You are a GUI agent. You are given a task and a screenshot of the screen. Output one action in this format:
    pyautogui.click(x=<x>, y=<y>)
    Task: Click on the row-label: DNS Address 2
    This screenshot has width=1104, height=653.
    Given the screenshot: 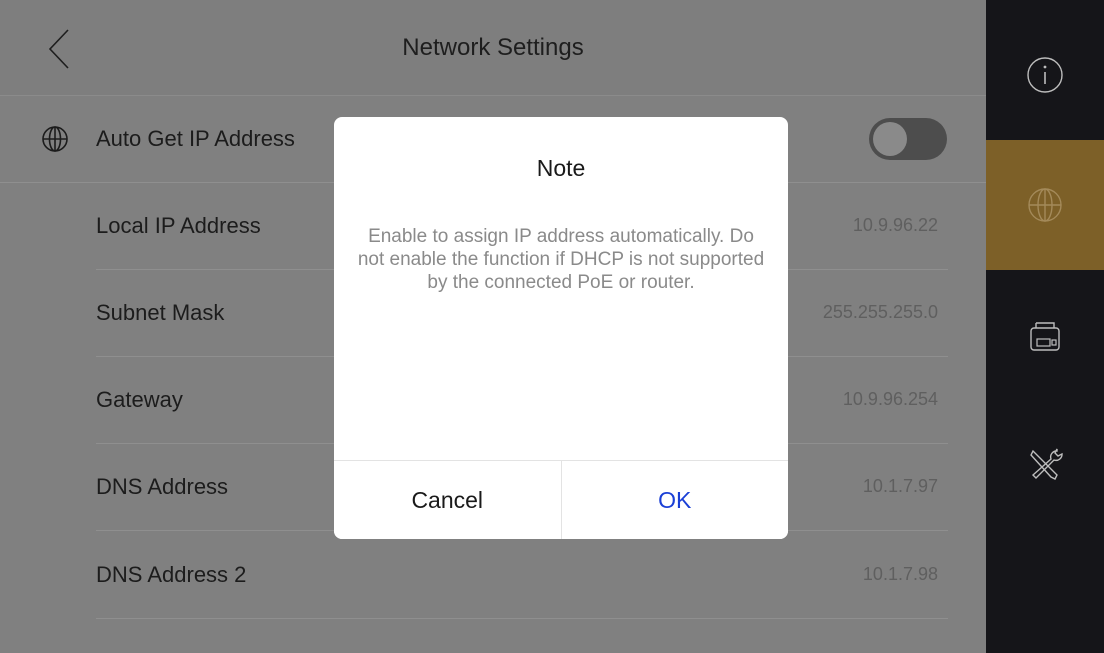 What is the action you would take?
    pyautogui.click(x=171, y=574)
    